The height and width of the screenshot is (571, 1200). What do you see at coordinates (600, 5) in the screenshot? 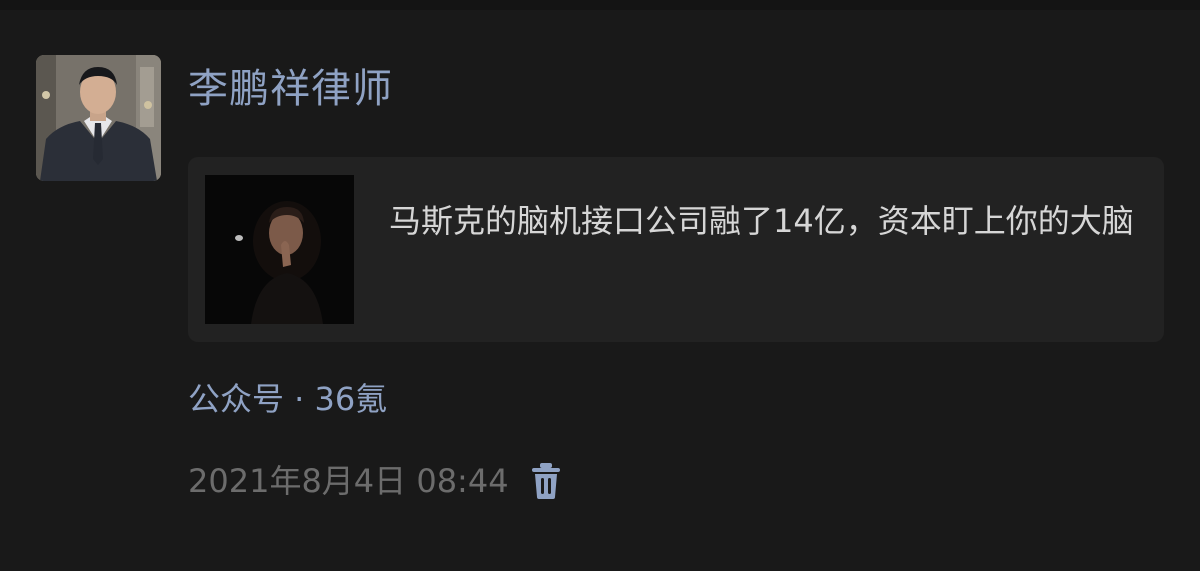
I see `top-edge` at bounding box center [600, 5].